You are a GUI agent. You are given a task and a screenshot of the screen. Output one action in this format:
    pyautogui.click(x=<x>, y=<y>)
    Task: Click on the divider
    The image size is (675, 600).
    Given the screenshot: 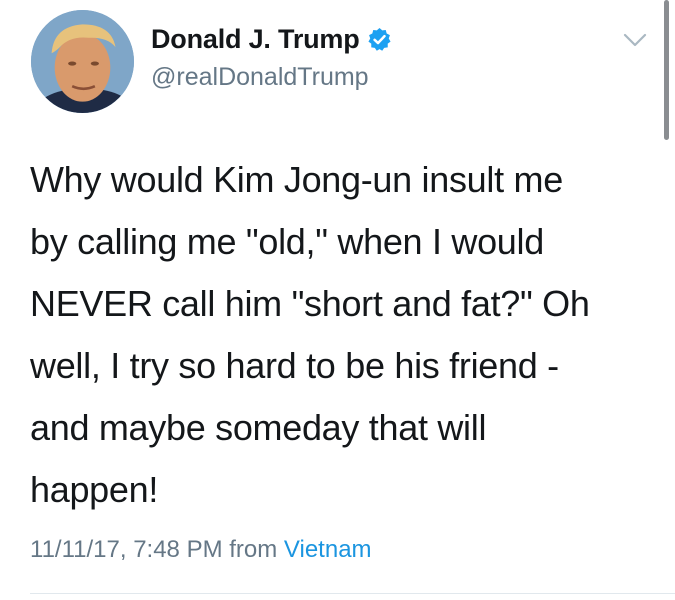 What is the action you would take?
    pyautogui.click(x=352, y=593)
    